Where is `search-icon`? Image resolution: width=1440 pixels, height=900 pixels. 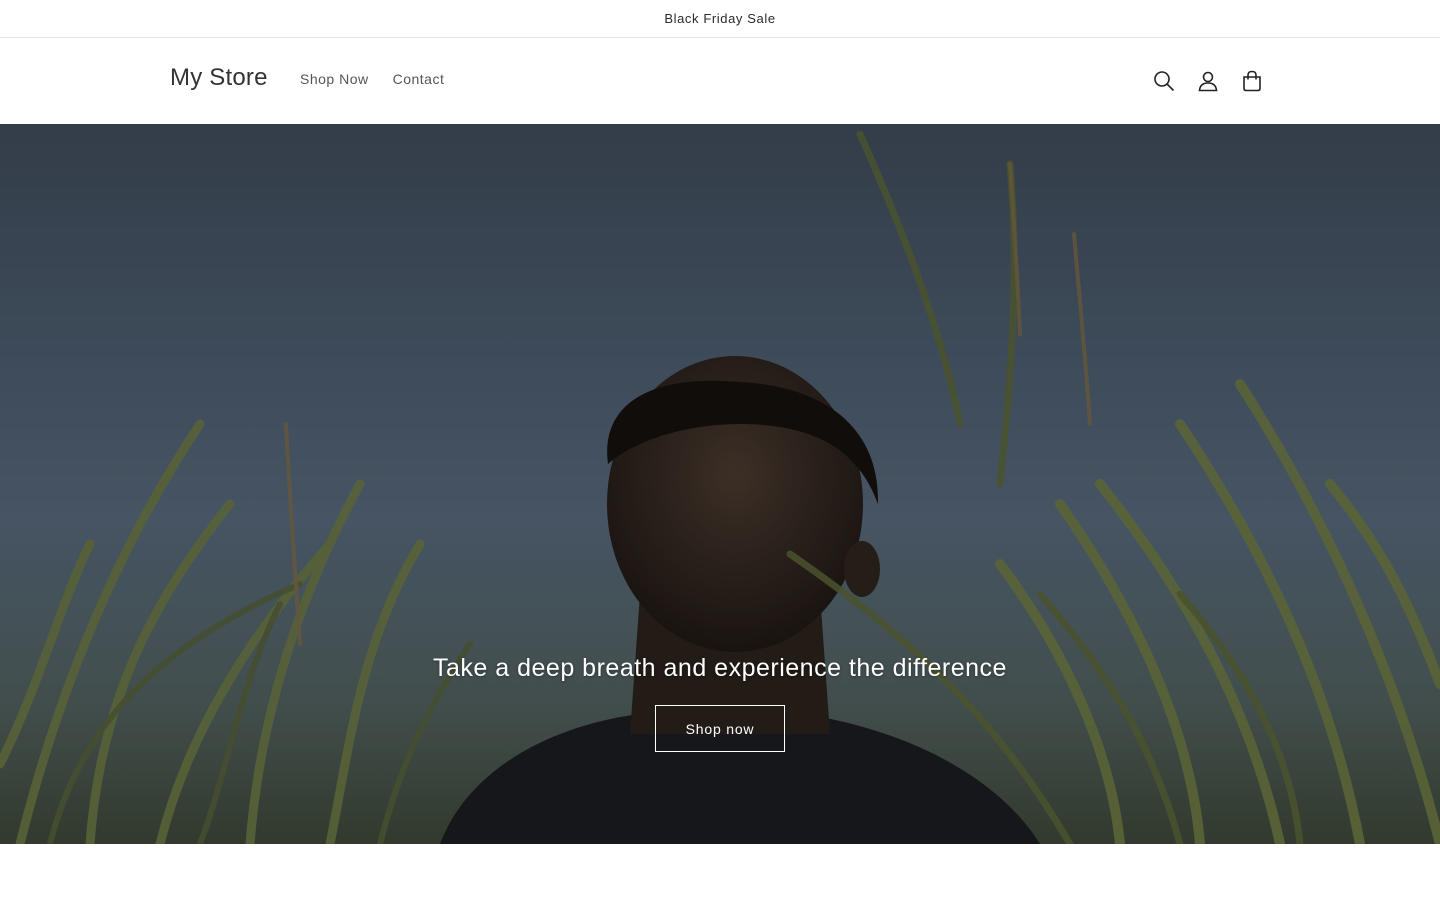 search-icon is located at coordinates (1164, 81).